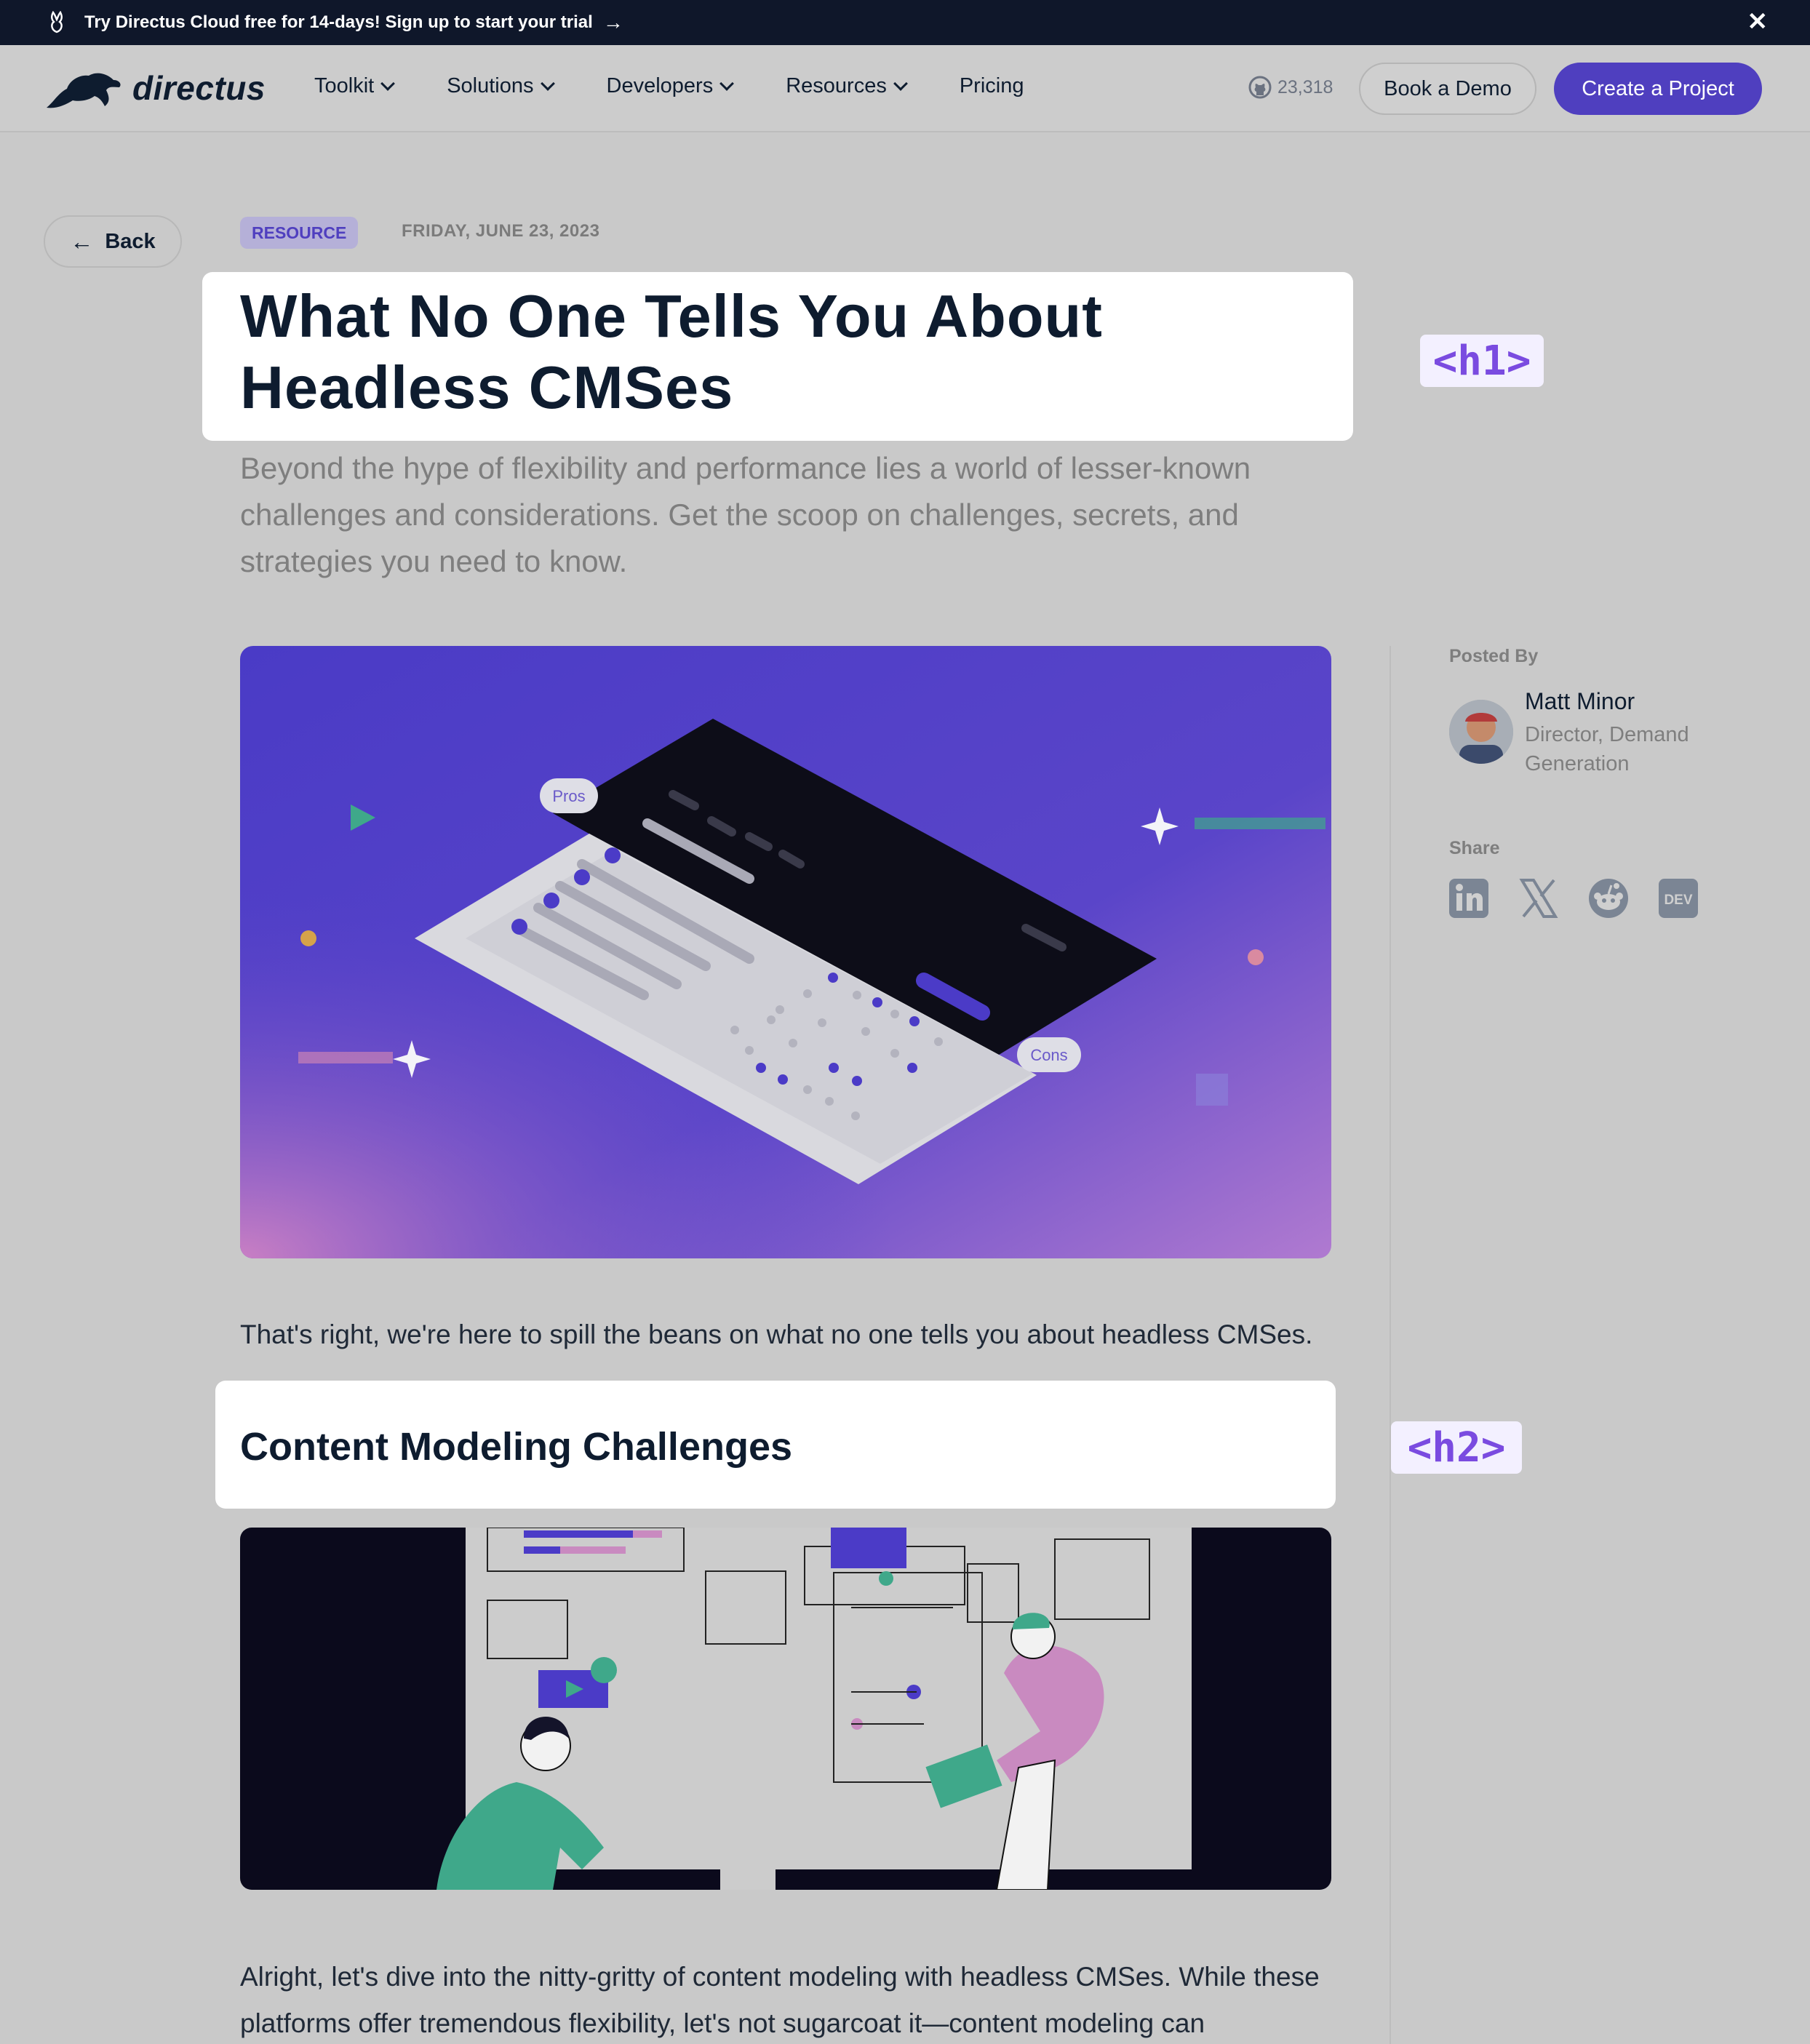 This screenshot has height=2044, width=1810. What do you see at coordinates (1607, 749) in the screenshot?
I see `author-role: Director, Demand Generation` at bounding box center [1607, 749].